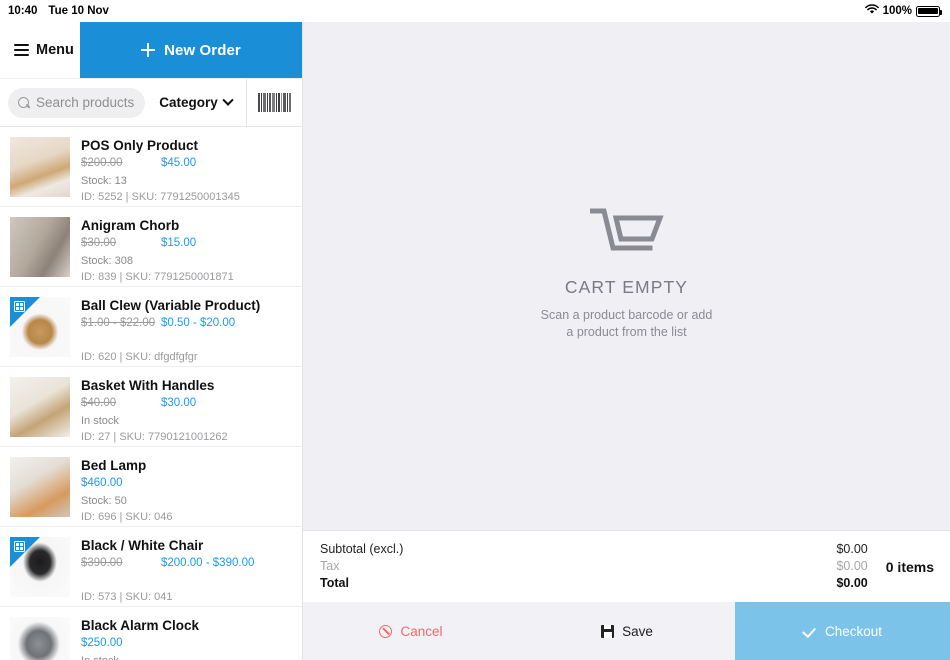 This screenshot has height=660, width=950. I want to click on check-icon, so click(810, 631).